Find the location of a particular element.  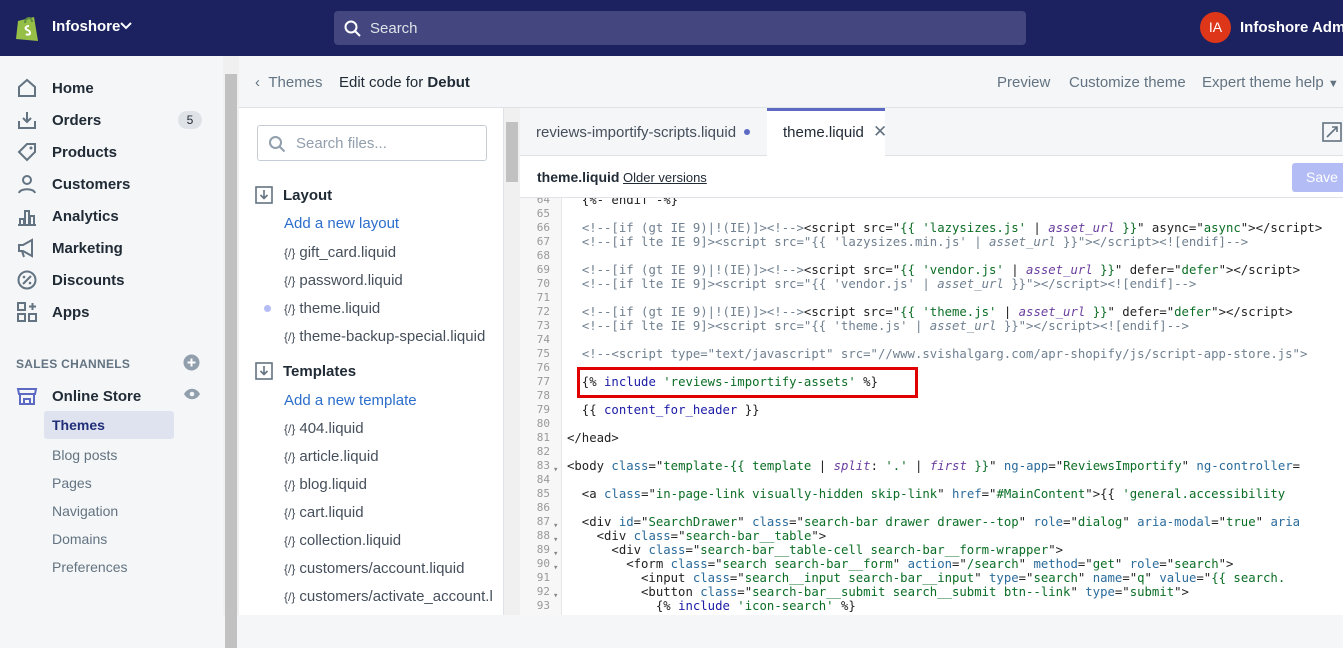

sidebar-item-label: Customers is located at coordinates (91, 184).